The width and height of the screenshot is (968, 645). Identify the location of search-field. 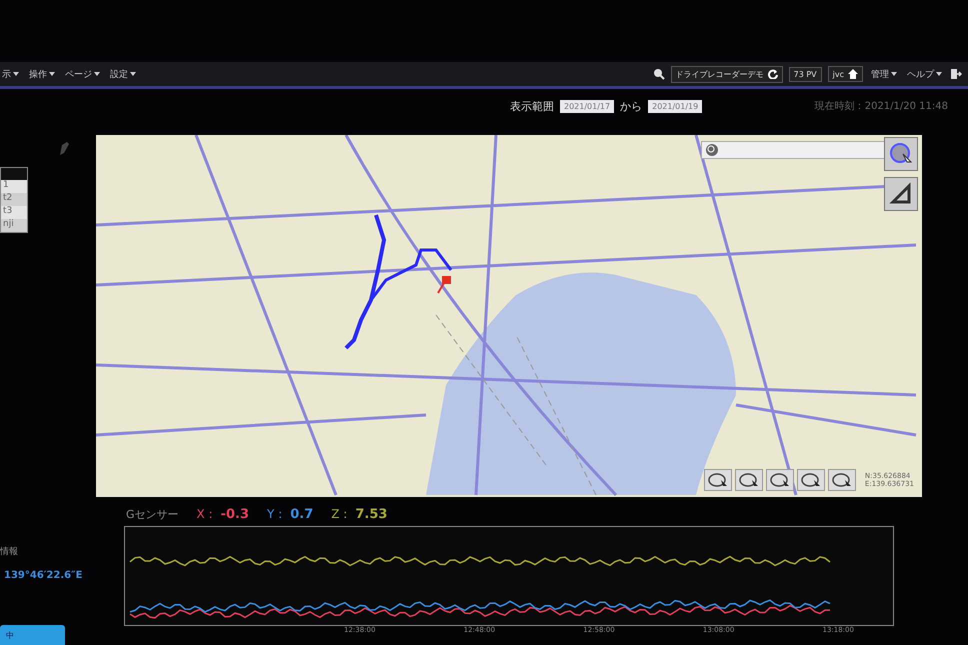
(793, 150).